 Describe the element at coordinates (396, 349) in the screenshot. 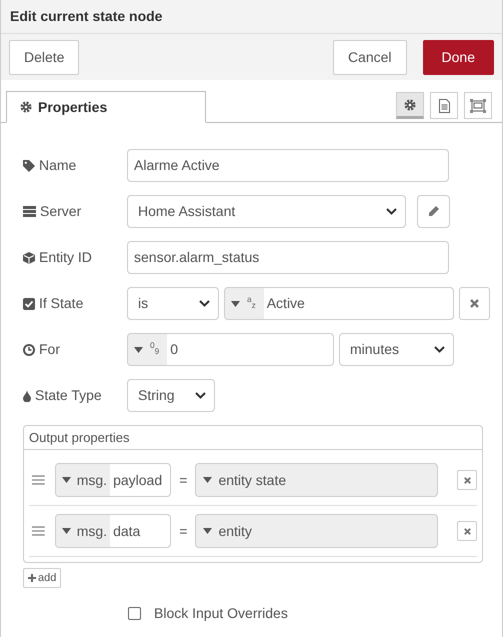

I see `select-field: minutes` at that location.